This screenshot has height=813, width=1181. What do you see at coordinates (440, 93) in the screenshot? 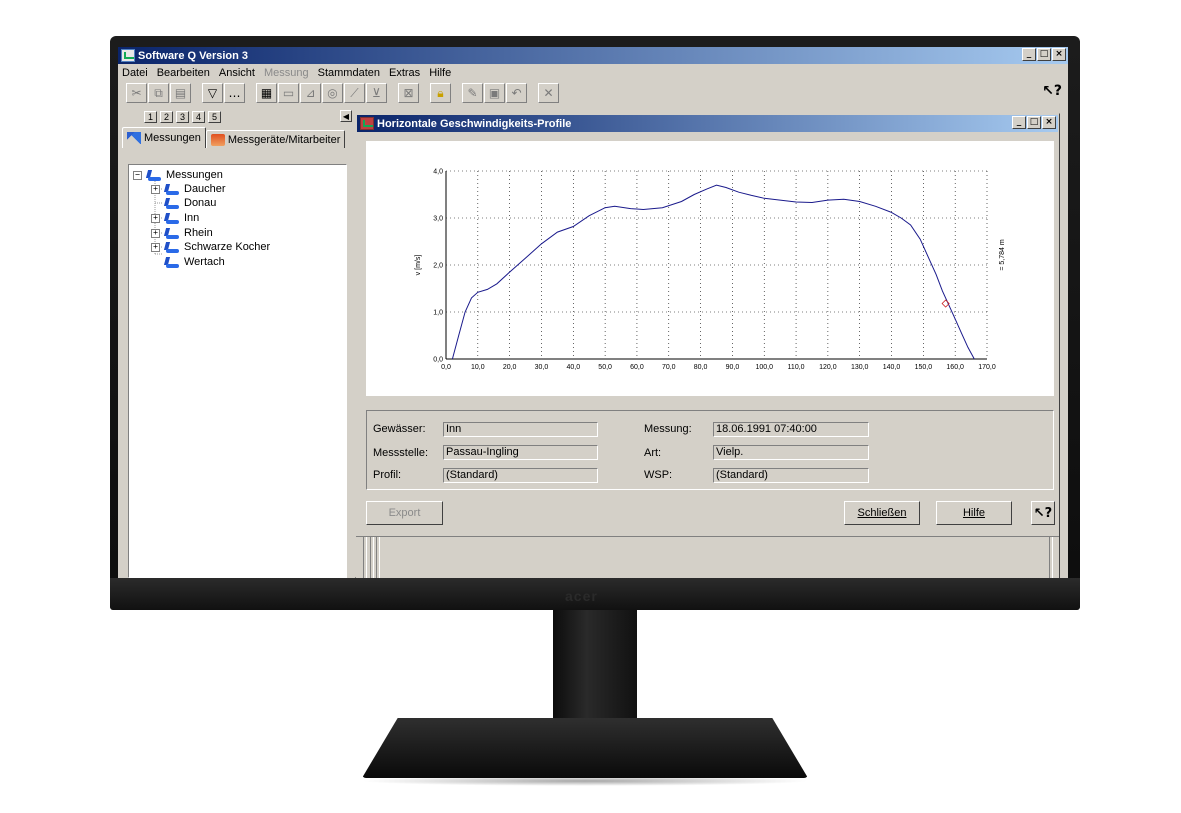
I see `lock-icon: 🔒︎` at bounding box center [440, 93].